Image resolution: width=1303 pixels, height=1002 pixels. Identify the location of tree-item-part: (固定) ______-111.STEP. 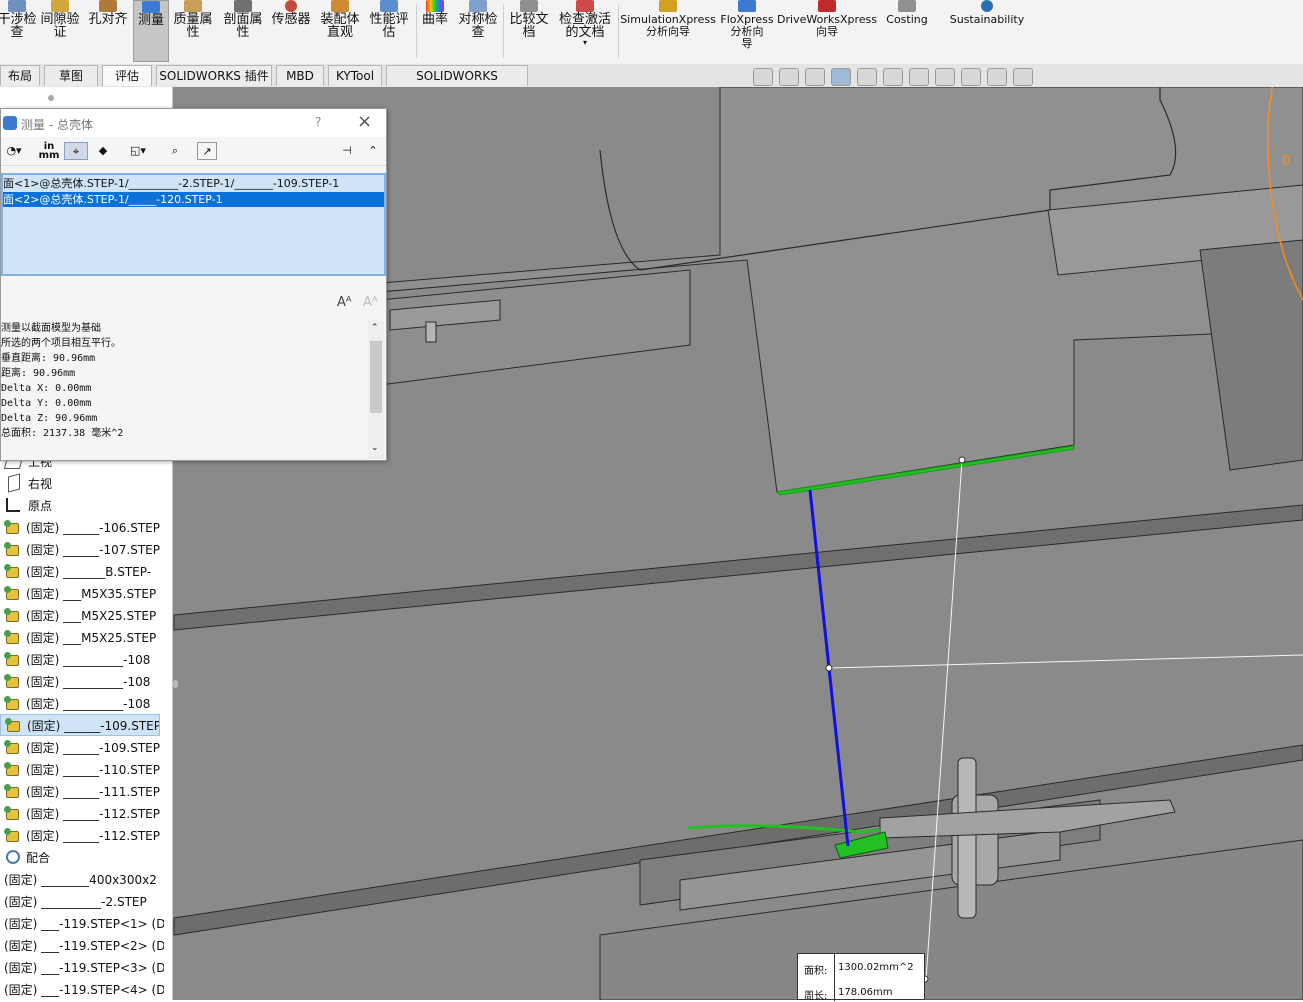
(80, 791).